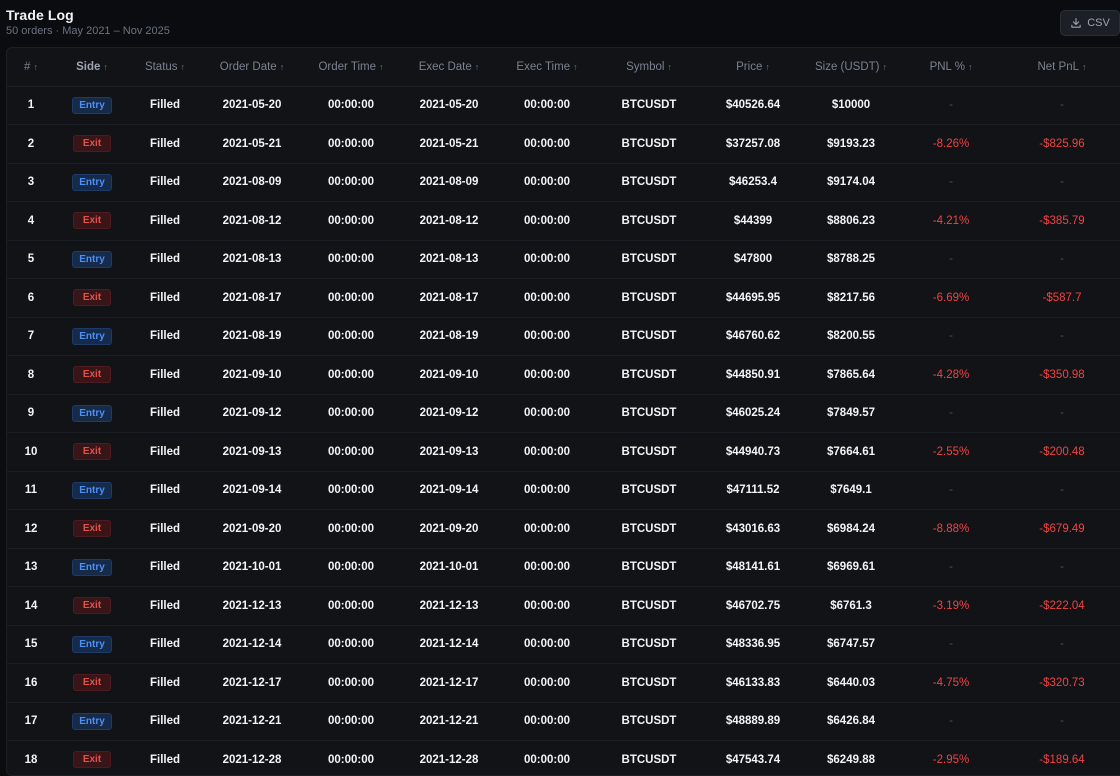 The image size is (1120, 776). I want to click on status-cell: Filled, so click(165, 413).